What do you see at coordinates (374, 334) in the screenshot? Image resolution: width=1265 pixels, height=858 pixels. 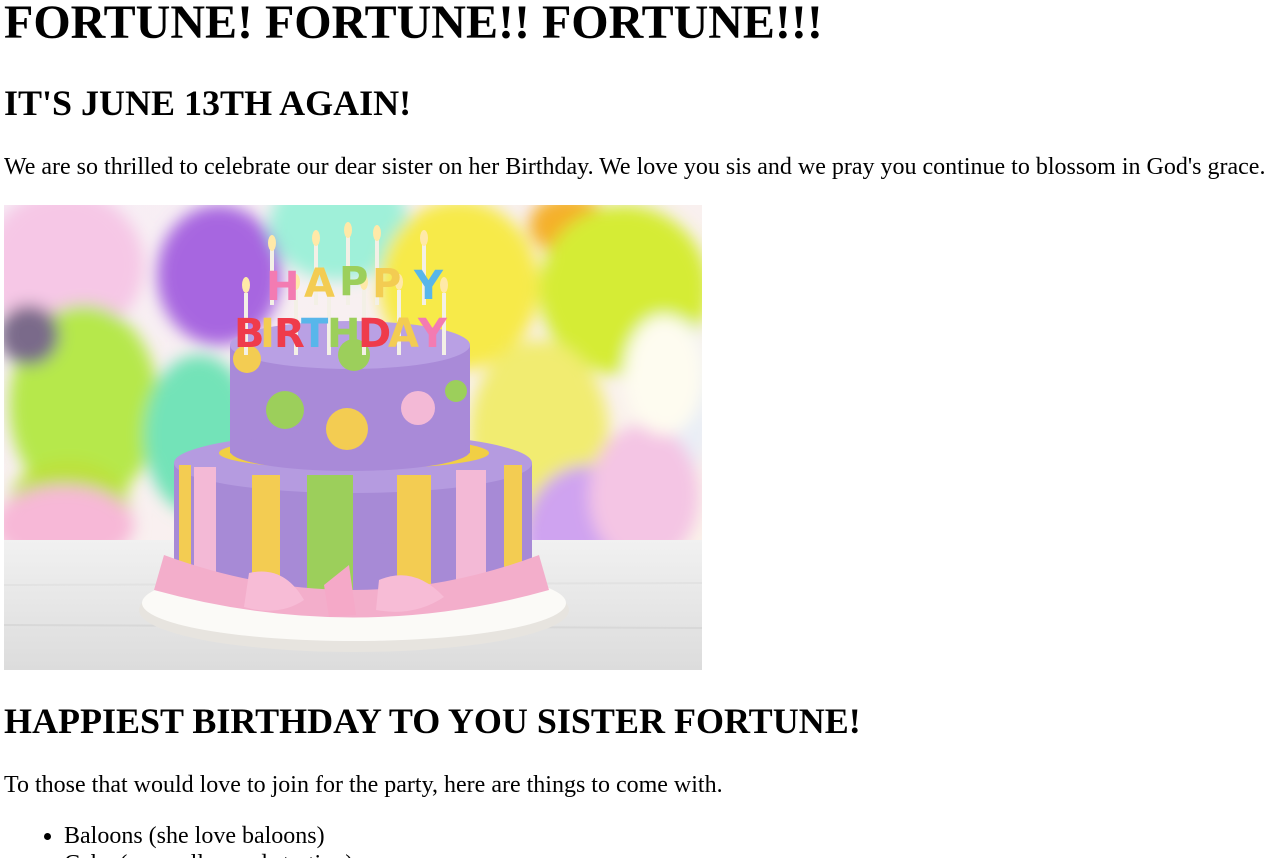 I see `svg-text: D` at bounding box center [374, 334].